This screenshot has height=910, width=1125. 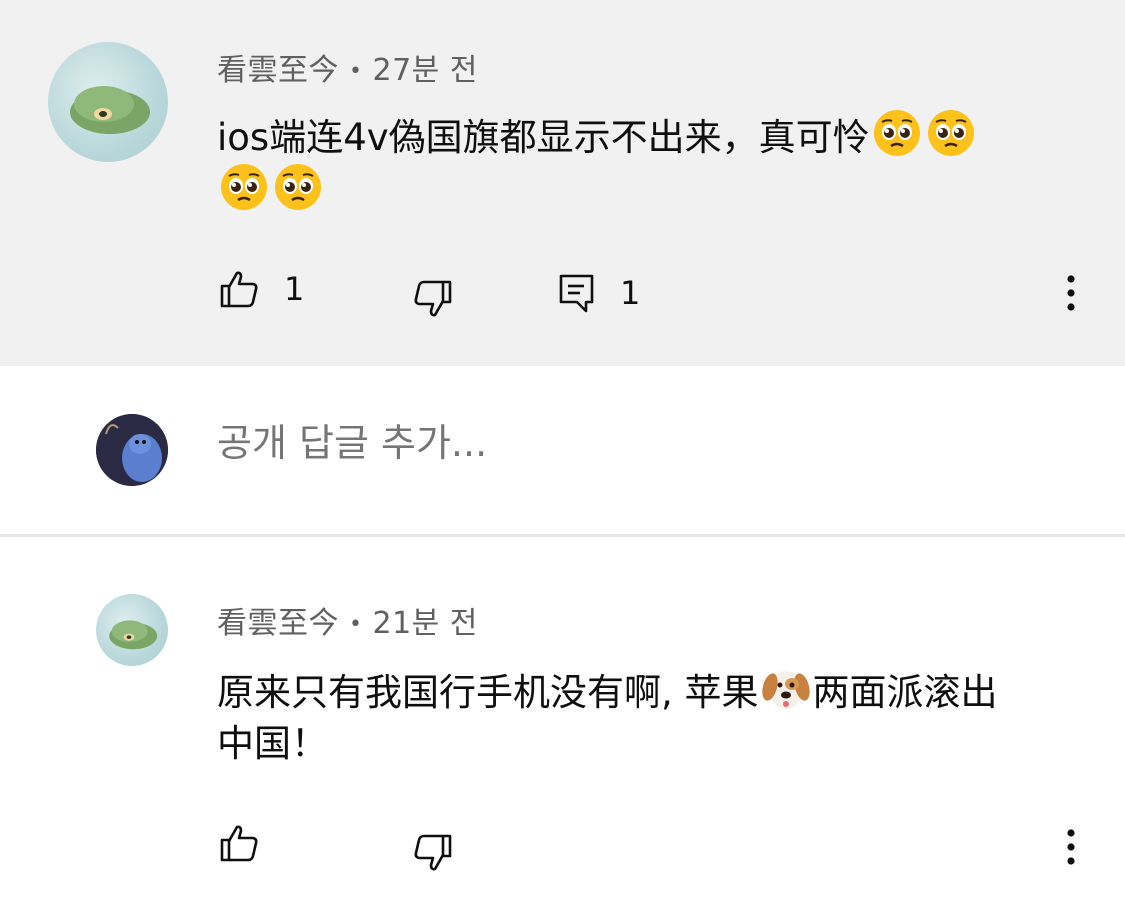 I want to click on comment-time: 27분 전, so click(x=425, y=70).